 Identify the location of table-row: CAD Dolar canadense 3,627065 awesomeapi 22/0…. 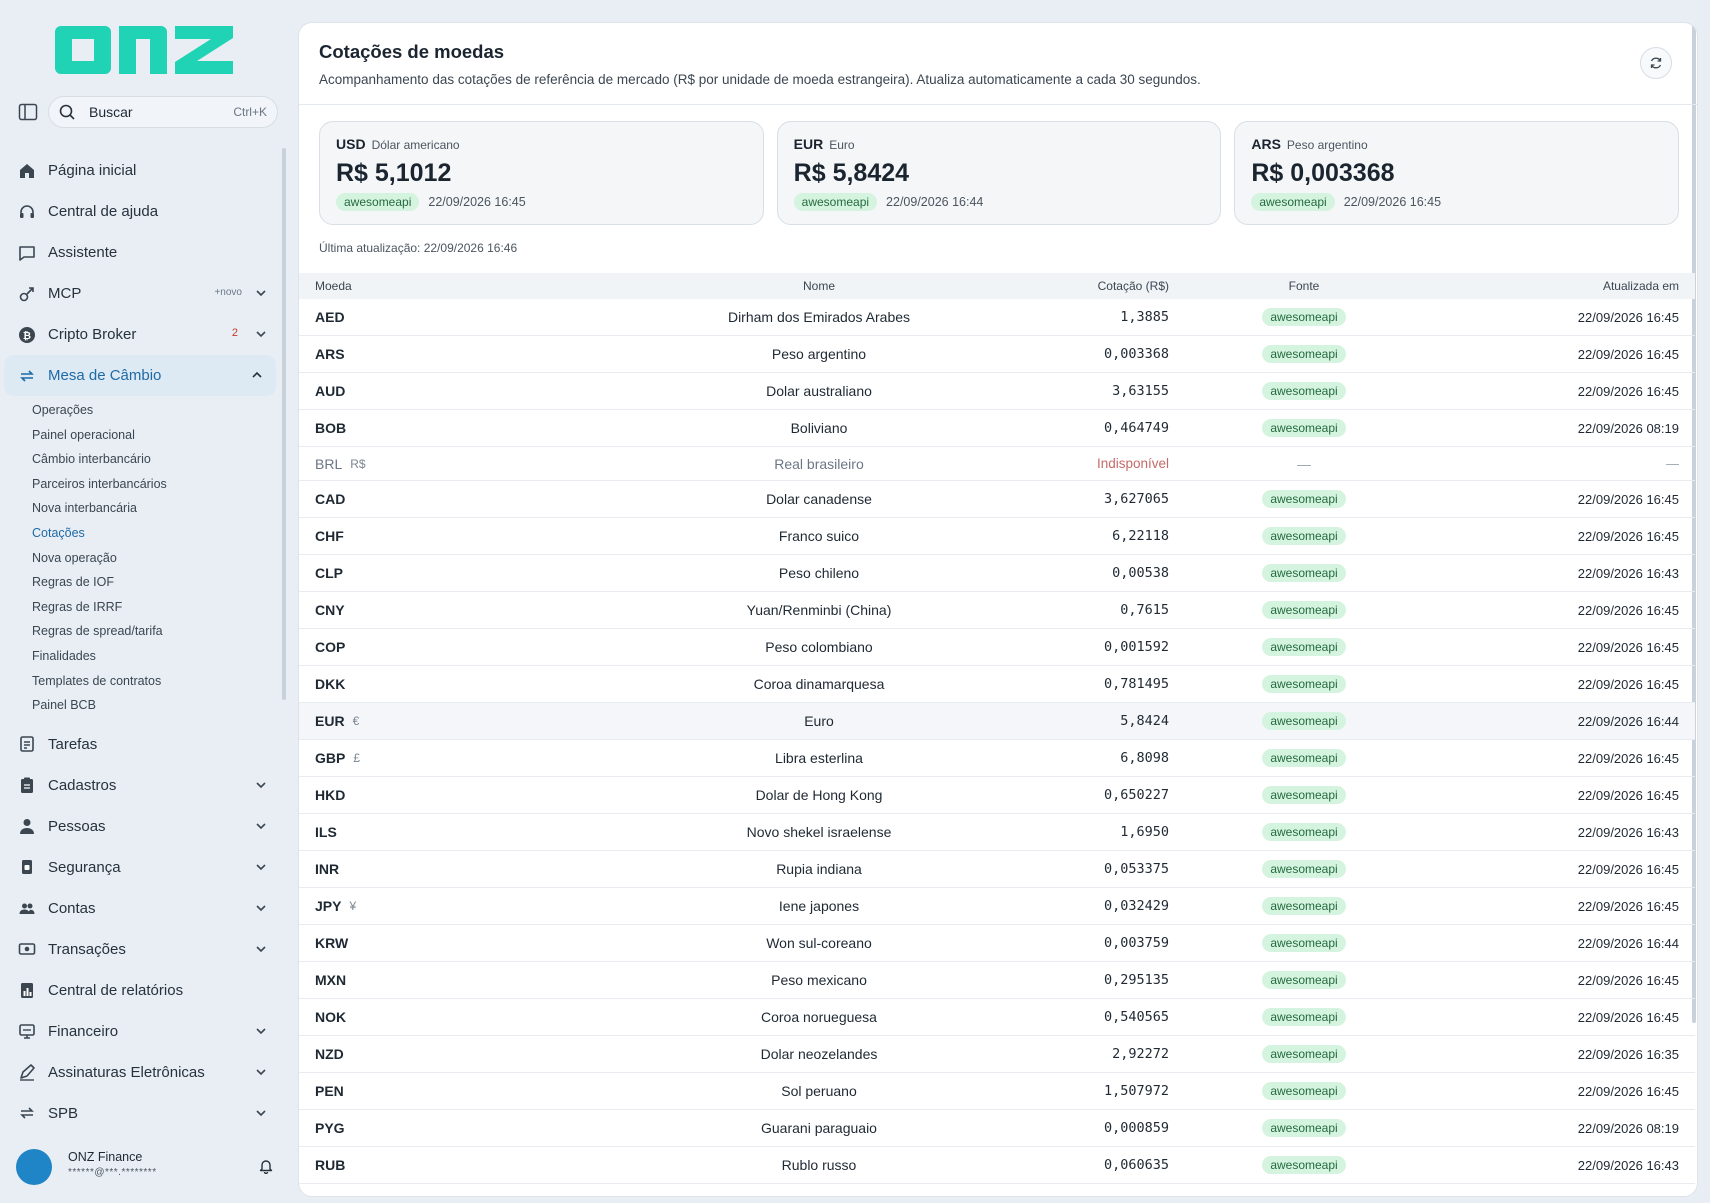
(997, 499).